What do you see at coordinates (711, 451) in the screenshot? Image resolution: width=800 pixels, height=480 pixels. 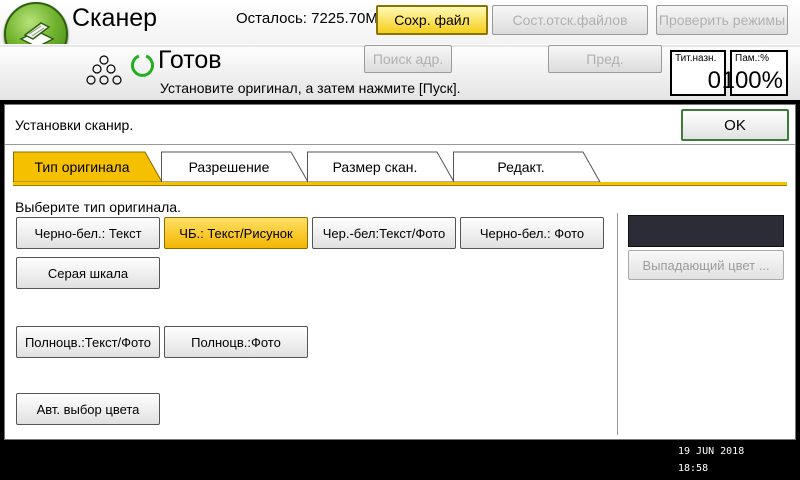 I see `footer-date: 19 JUN 2018` at bounding box center [711, 451].